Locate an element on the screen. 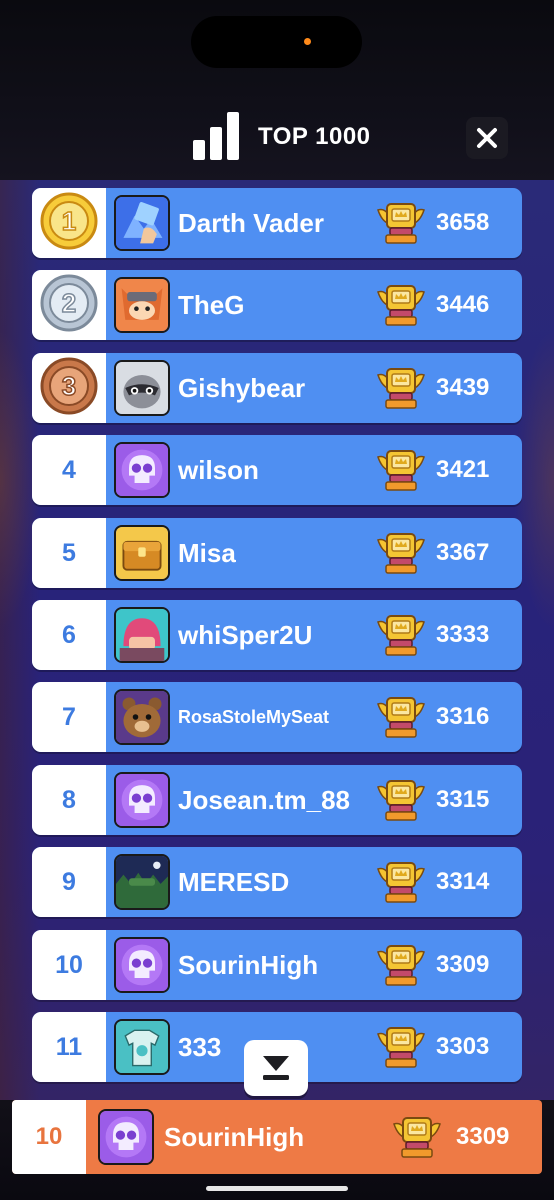 This screenshot has height=1200, width=554. current-player-row: 10 SourinHigh 3309 is located at coordinates (277, 1137).